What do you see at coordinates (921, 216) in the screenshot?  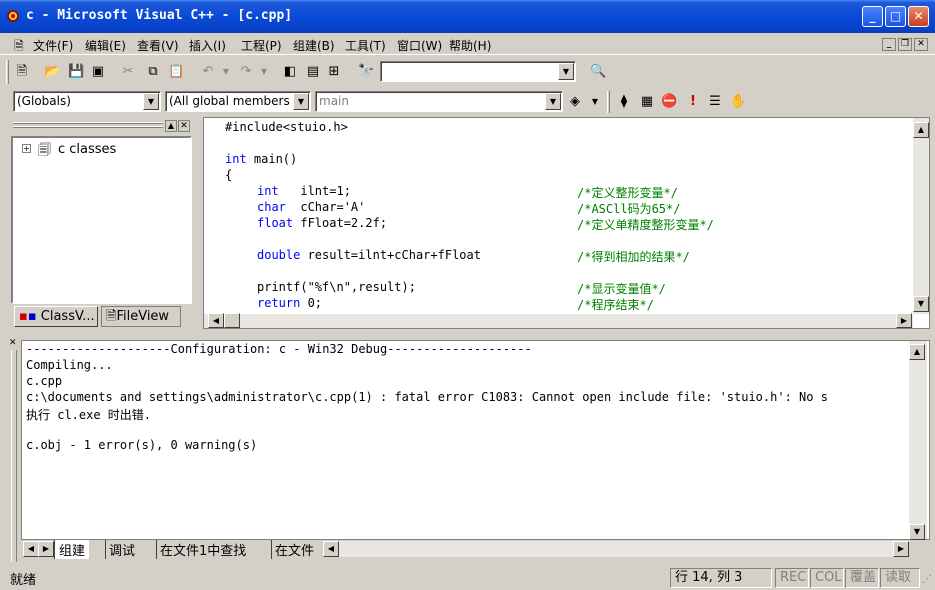 I see `editor-vertical-scrollbar: ▲ ▼` at bounding box center [921, 216].